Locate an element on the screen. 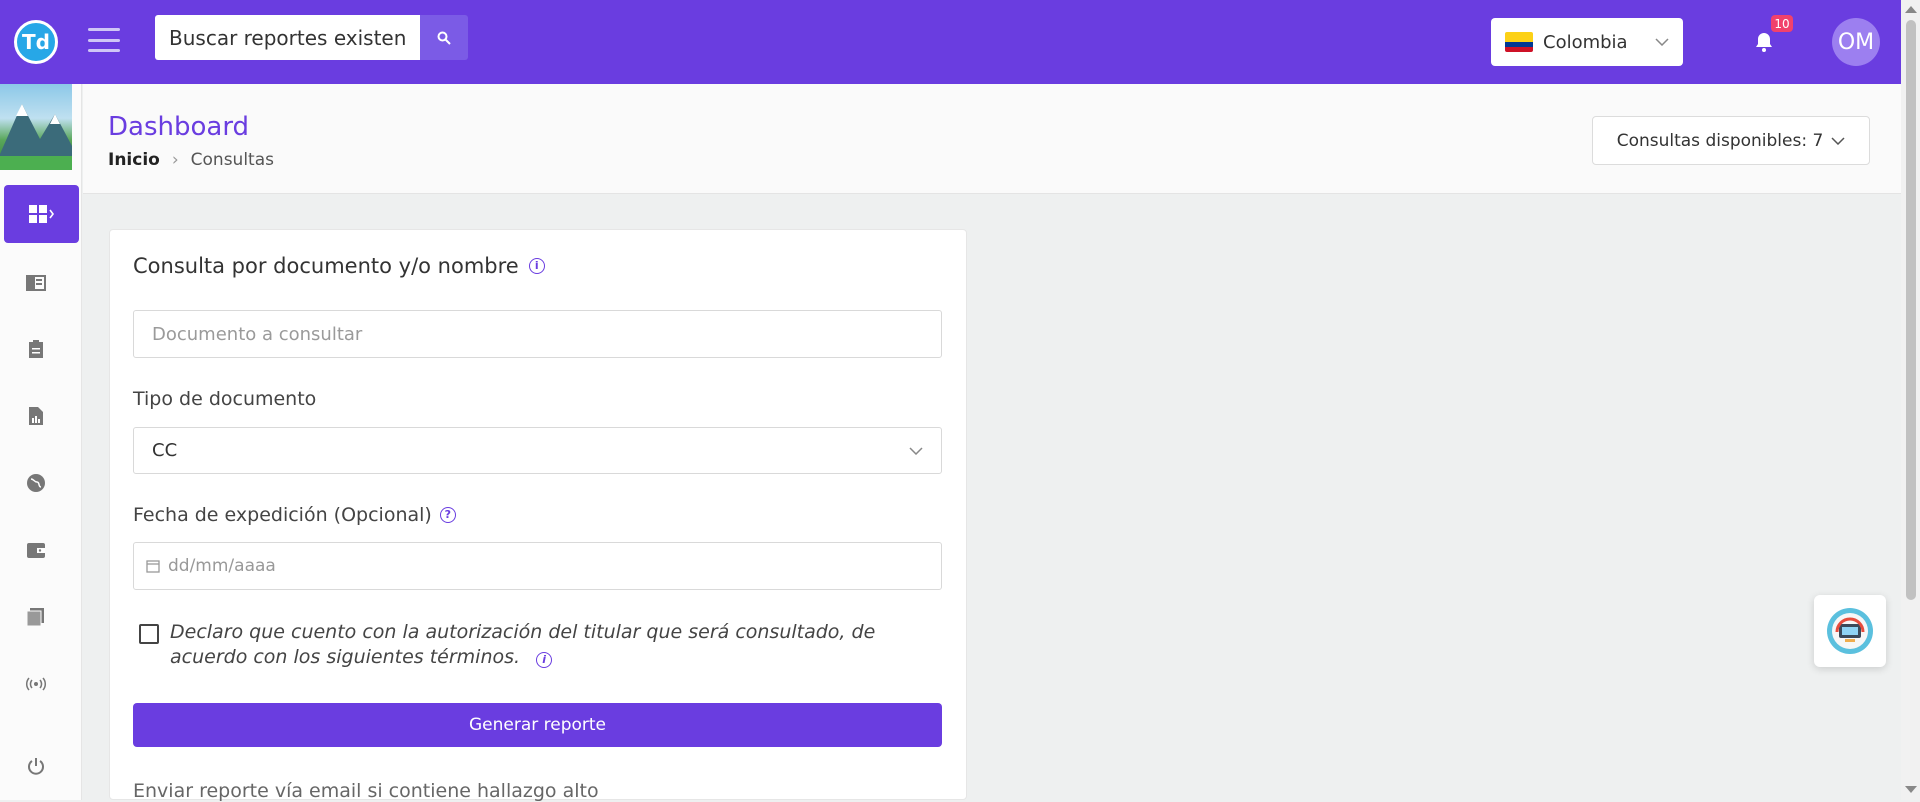 The height and width of the screenshot is (802, 1920). page-title: Dashboard is located at coordinates (179, 127).